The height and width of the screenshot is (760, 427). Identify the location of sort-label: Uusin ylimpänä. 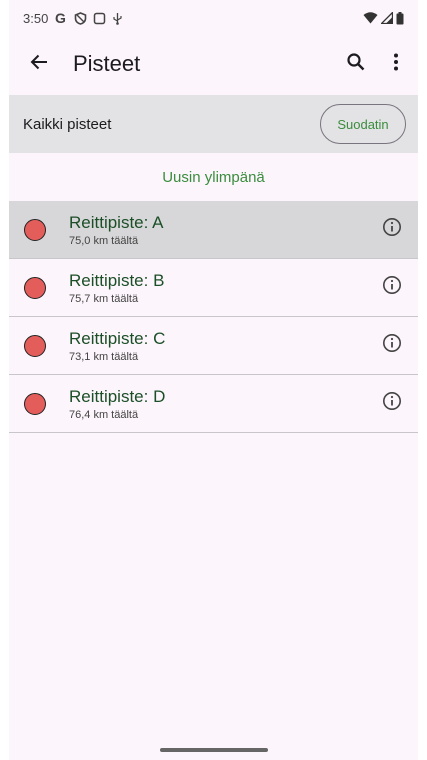
(213, 177).